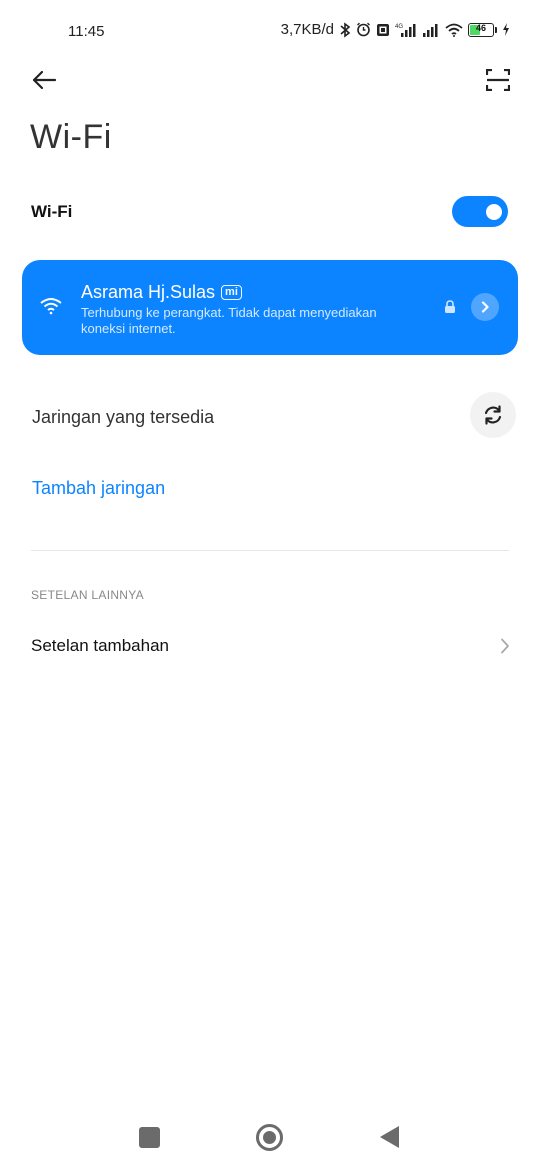  What do you see at coordinates (383, 29) in the screenshot?
I see `nfc-icon` at bounding box center [383, 29].